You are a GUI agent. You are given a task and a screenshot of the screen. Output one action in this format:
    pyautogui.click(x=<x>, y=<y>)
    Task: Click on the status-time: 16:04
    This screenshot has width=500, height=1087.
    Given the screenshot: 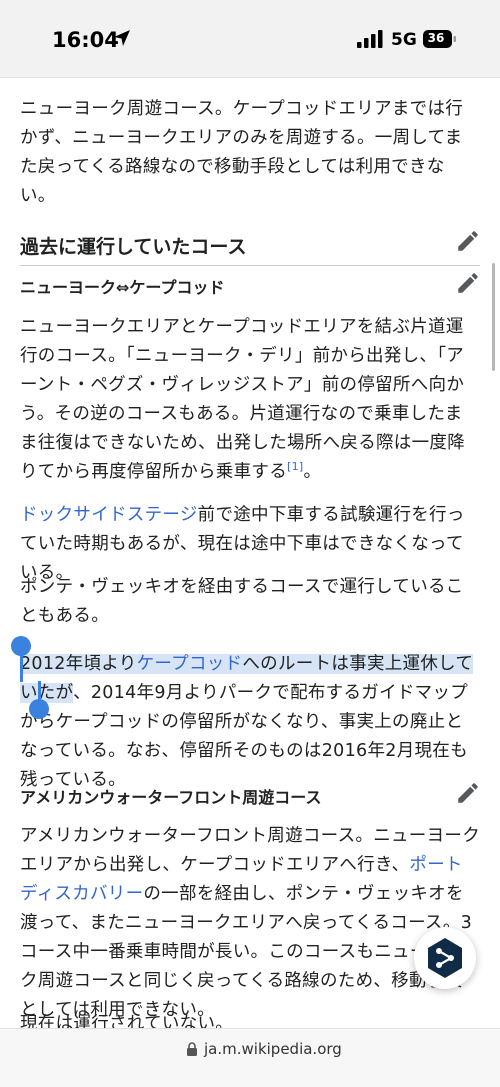 What is the action you would take?
    pyautogui.click(x=85, y=40)
    